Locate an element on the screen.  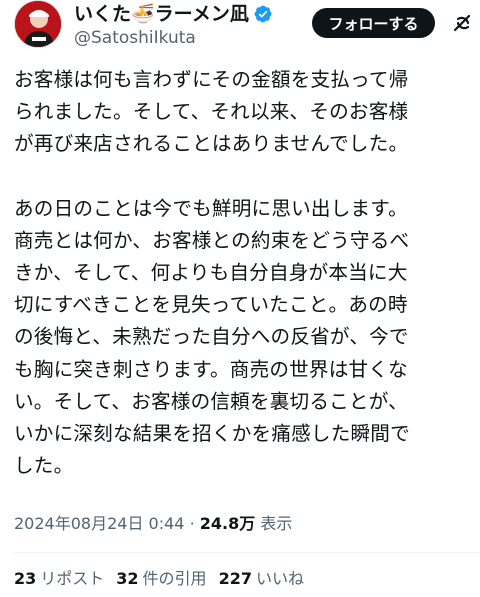
engagement-stats: 23 リポスト 32 件の引用 227 いいね is located at coordinates (159, 579).